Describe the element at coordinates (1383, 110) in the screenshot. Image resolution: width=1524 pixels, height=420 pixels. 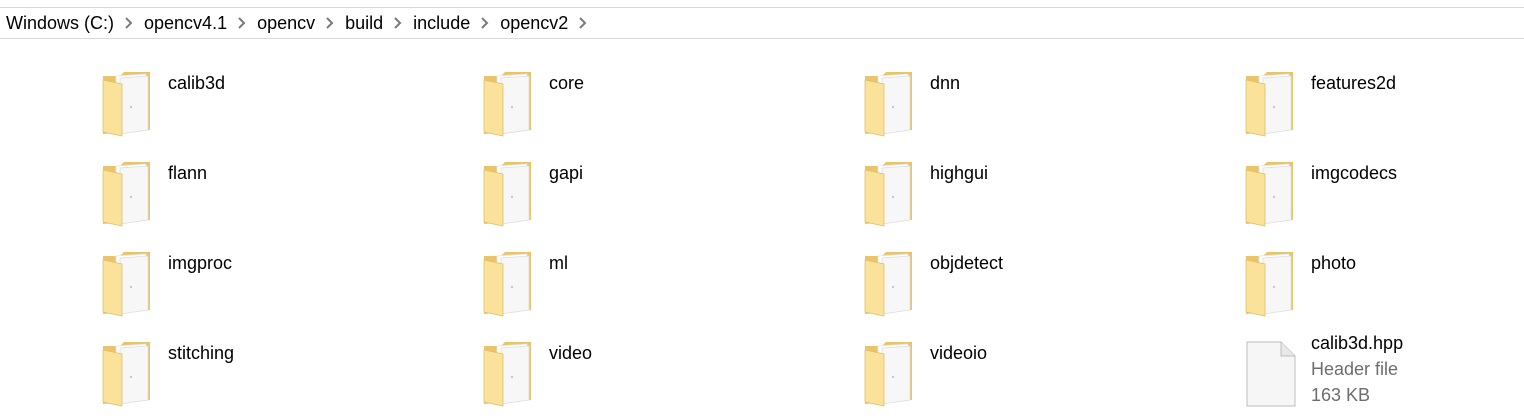
I see `folder-item: features2d` at that location.